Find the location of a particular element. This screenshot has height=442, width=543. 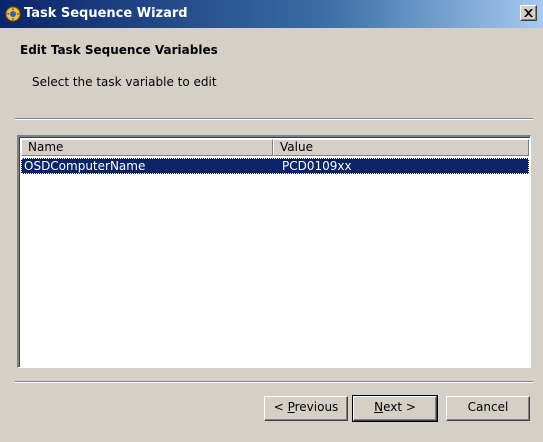

next-button: Next > is located at coordinates (395, 408).